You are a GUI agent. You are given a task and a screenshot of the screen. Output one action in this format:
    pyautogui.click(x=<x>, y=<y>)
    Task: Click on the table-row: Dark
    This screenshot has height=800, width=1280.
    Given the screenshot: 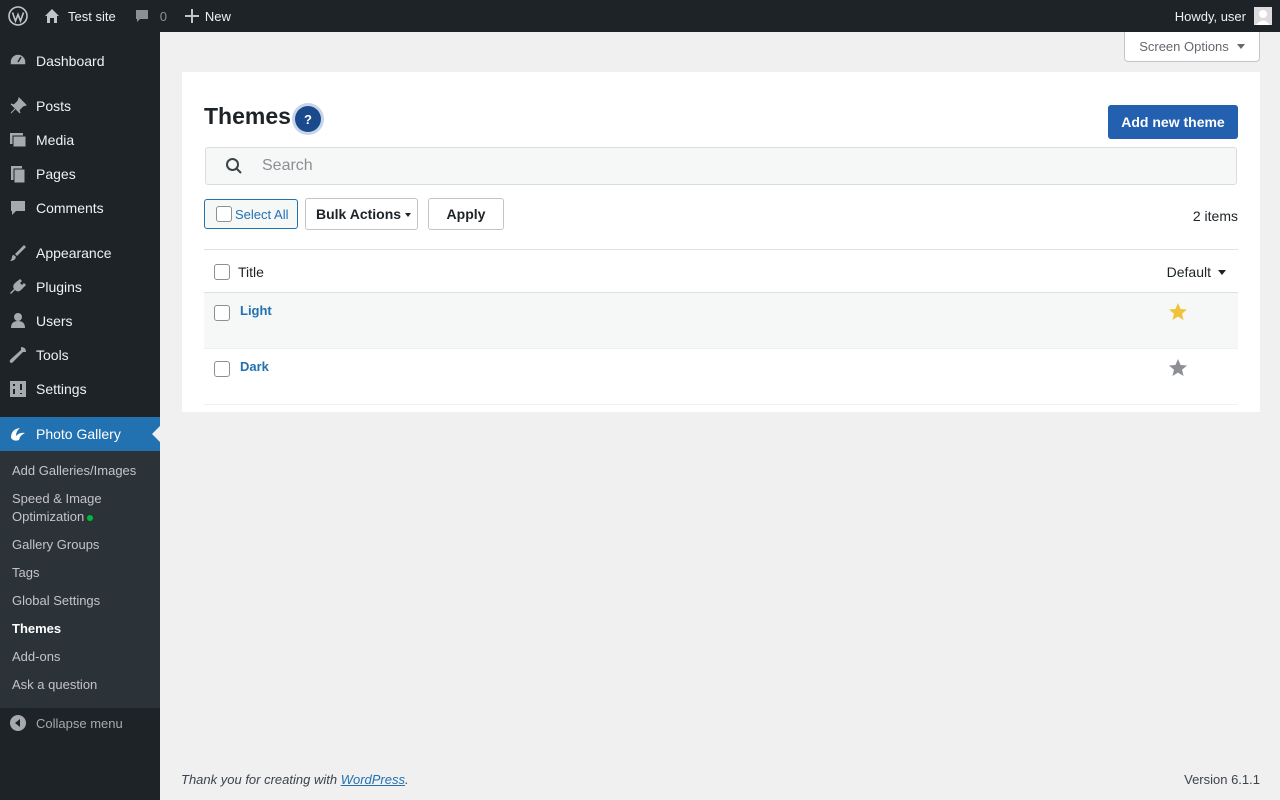 What is the action you would take?
    pyautogui.click(x=721, y=377)
    